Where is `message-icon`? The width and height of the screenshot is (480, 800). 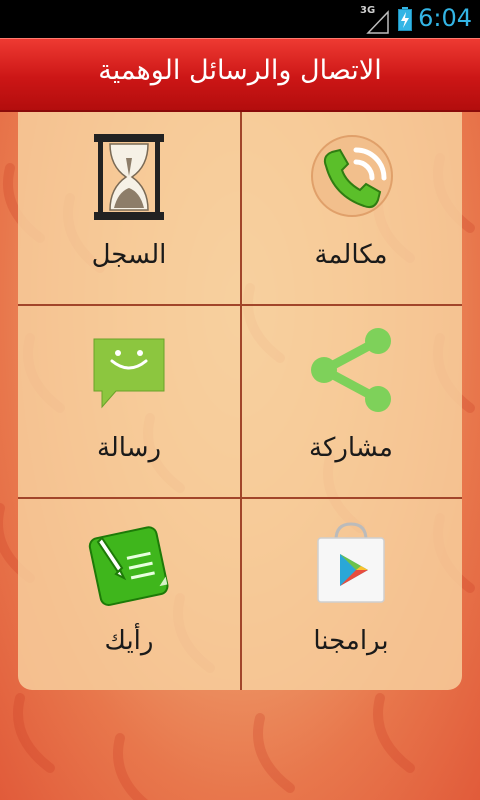
message-icon is located at coordinates (129, 373).